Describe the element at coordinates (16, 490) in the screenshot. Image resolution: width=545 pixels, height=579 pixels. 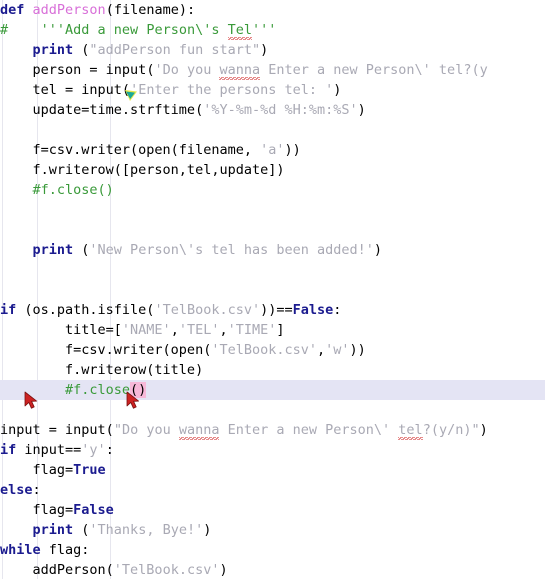
I see `code-token: else` at that location.